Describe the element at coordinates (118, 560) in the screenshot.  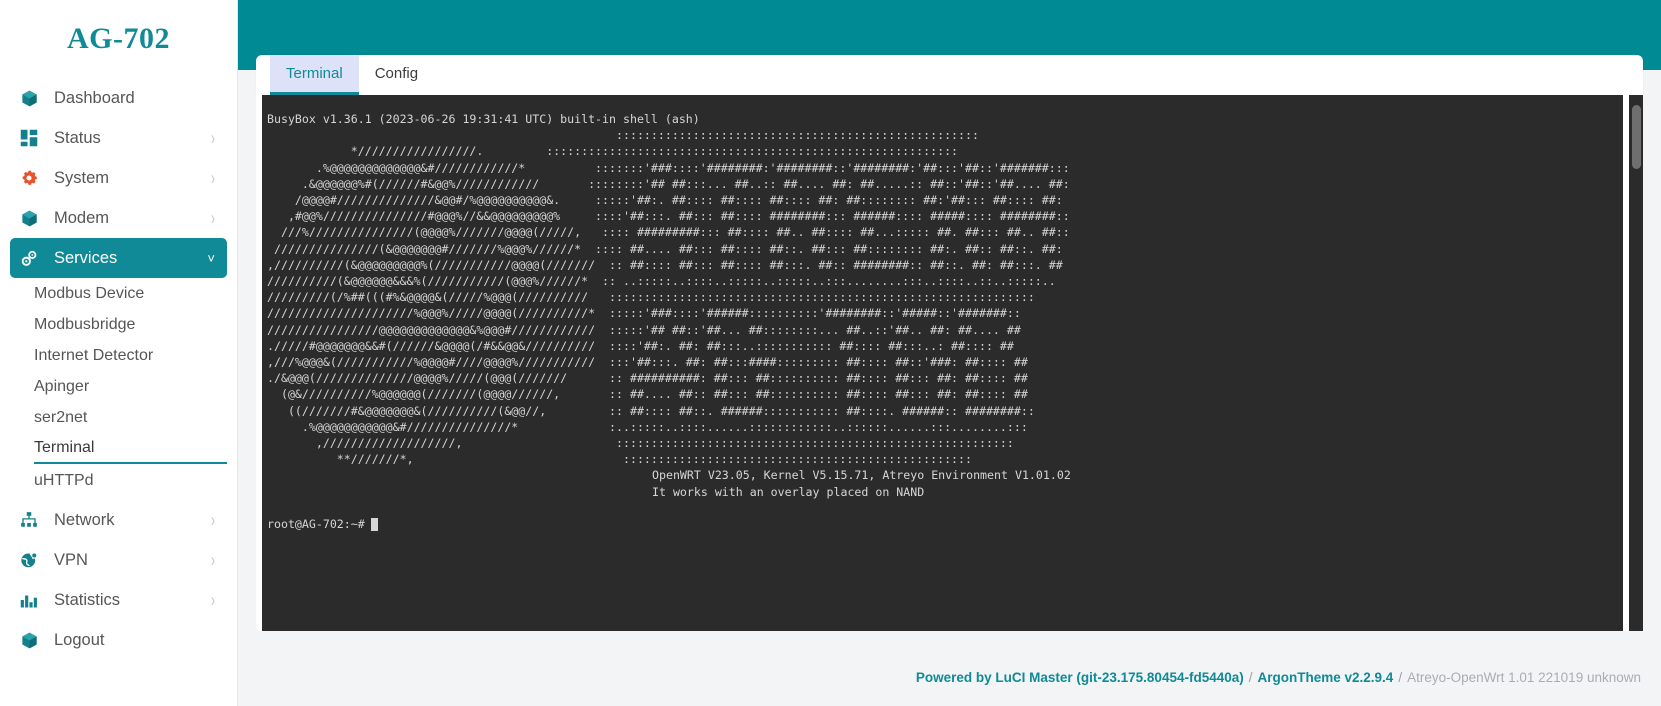
I see `sidebar-item-vpn: VPN ›` at that location.